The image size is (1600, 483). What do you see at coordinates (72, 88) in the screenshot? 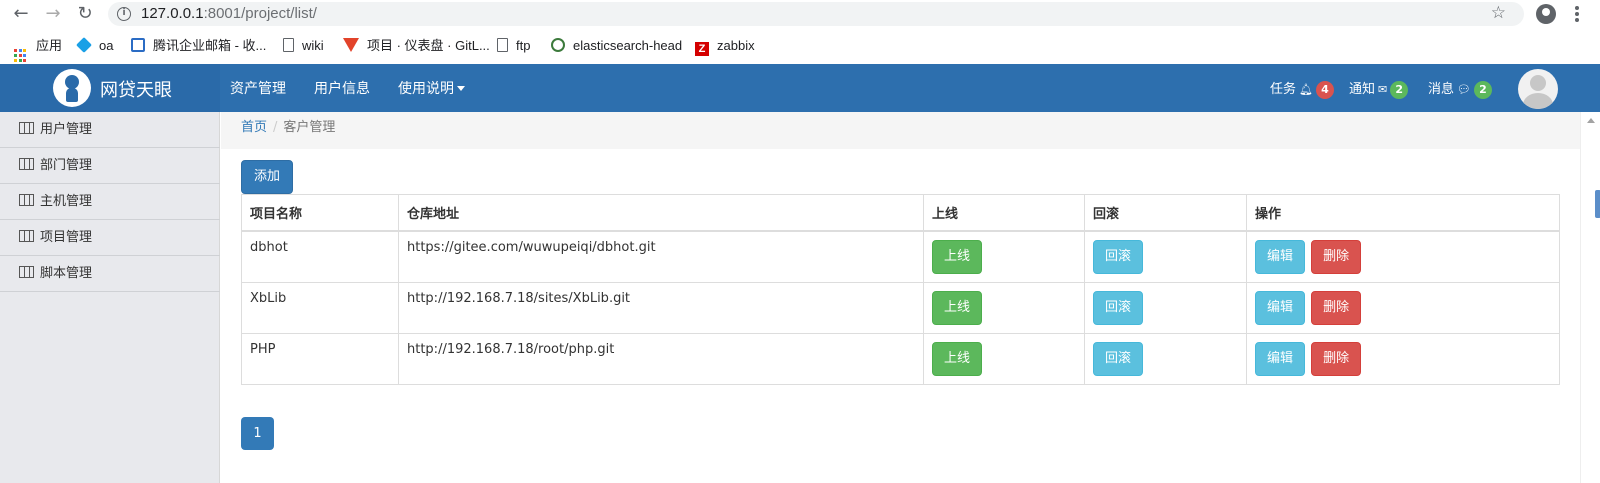
I see `logo-icon` at bounding box center [72, 88].